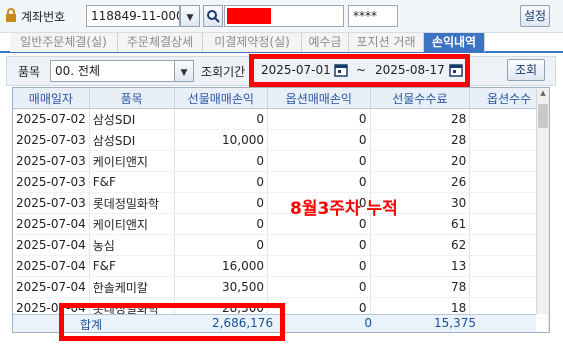 This screenshot has height=354, width=563. I want to click on table-header-row: 매매일자 품목 선물매매손익 옵션매매손익 선물수수료 옵션수수, so click(281, 98).